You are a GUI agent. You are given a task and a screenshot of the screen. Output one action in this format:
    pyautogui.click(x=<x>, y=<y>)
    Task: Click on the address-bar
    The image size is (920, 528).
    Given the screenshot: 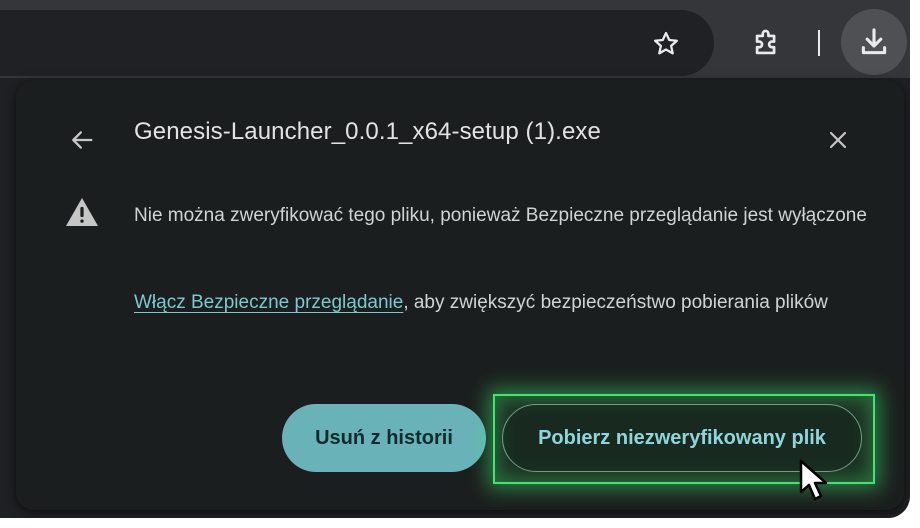 What is the action you would take?
    pyautogui.click(x=357, y=43)
    